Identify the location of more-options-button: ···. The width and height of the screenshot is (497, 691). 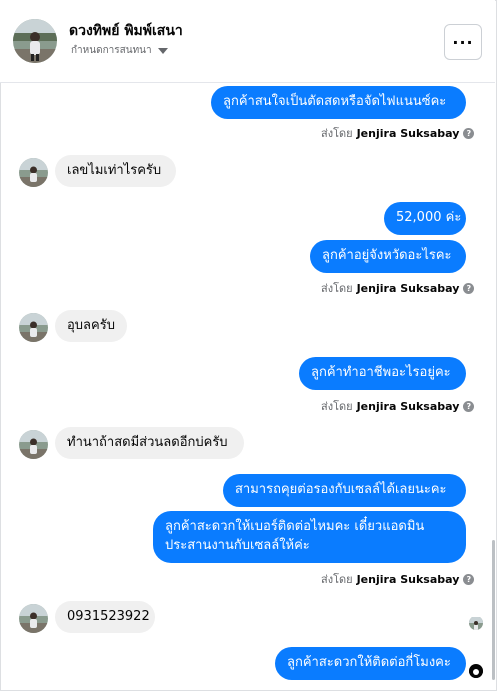
(463, 42).